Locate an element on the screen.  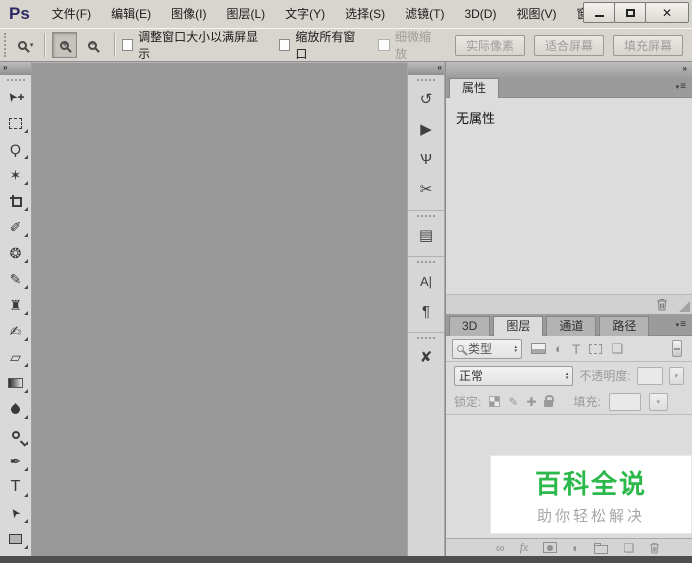
menu-edit: 编辑(E) is located at coordinates (131, 14).